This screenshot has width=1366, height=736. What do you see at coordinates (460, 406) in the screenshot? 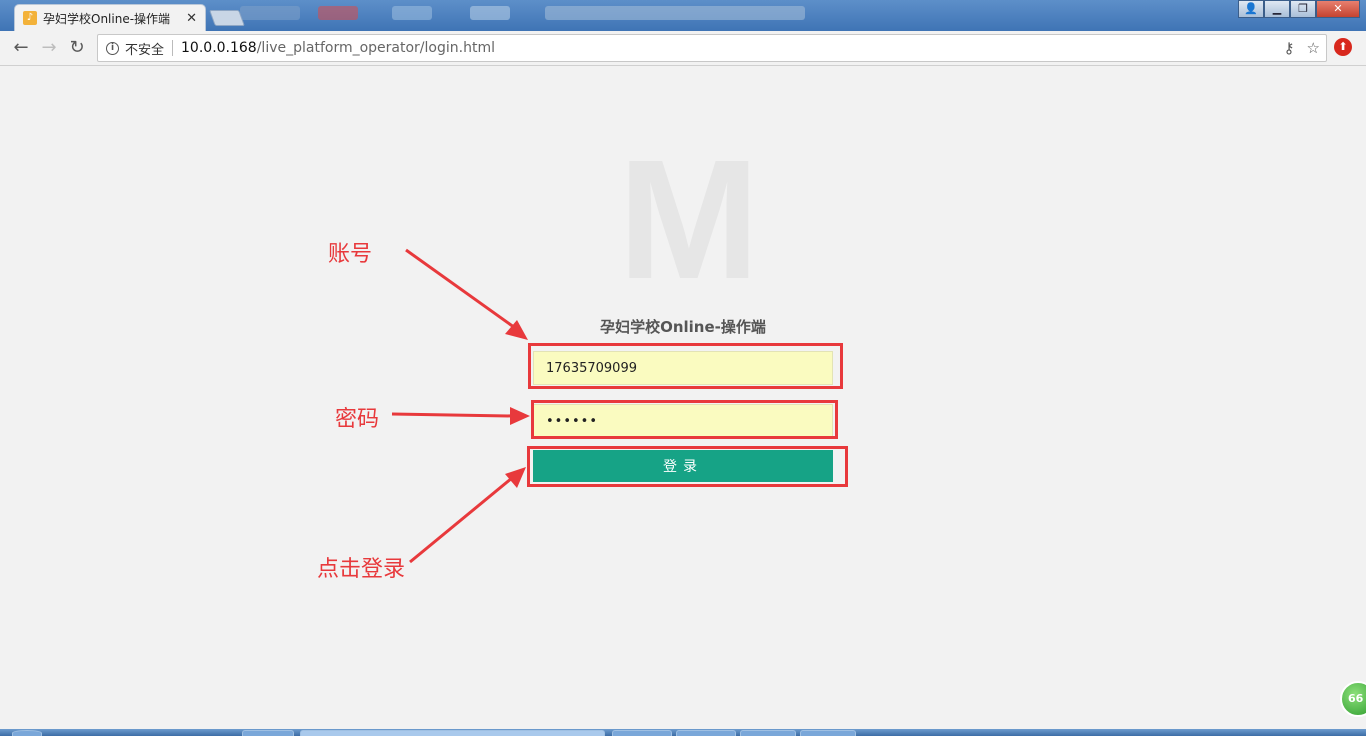
I see `annotation-arrows` at bounding box center [460, 406].